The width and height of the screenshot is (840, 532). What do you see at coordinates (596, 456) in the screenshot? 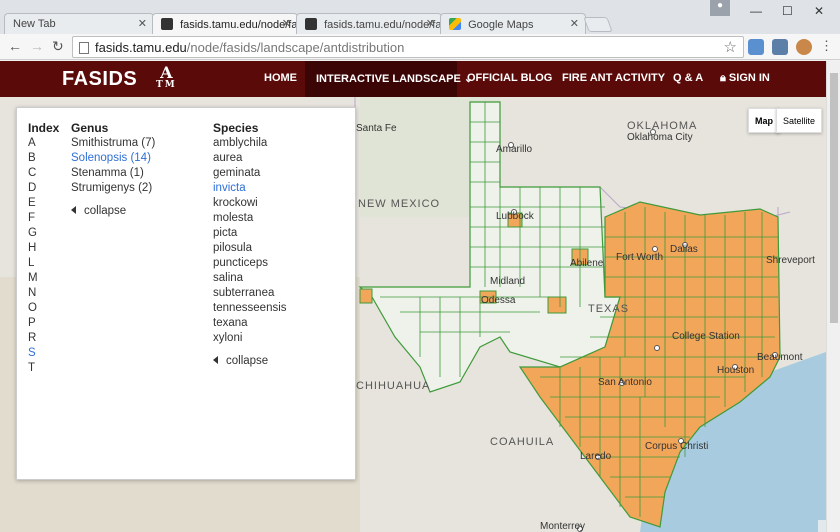
I see `map-label-laredo: Laredo` at bounding box center [596, 456].